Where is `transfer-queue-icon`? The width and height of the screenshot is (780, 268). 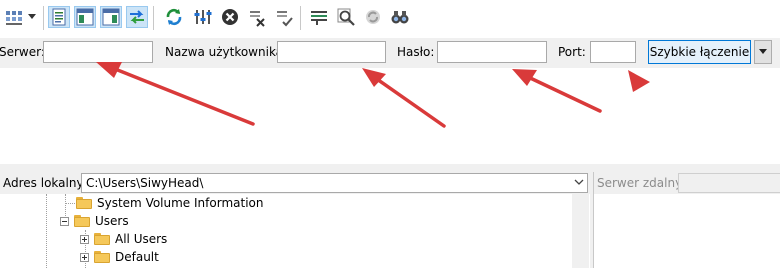 transfer-queue-icon is located at coordinates (137, 17).